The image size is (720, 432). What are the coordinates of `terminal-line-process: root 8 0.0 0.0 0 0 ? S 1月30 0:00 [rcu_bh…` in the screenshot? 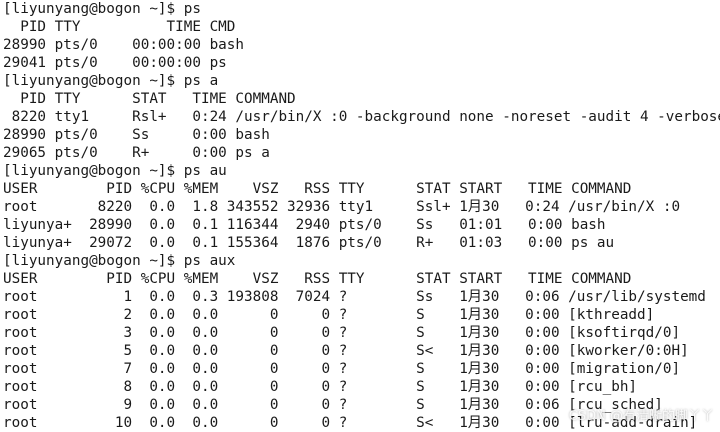 It's located at (320, 387).